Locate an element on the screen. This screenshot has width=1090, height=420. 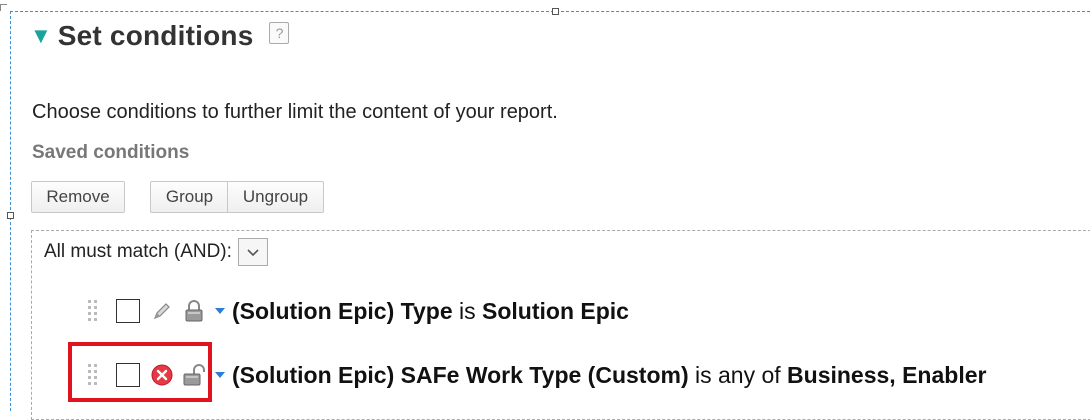
pencil-icon is located at coordinates (162, 311).